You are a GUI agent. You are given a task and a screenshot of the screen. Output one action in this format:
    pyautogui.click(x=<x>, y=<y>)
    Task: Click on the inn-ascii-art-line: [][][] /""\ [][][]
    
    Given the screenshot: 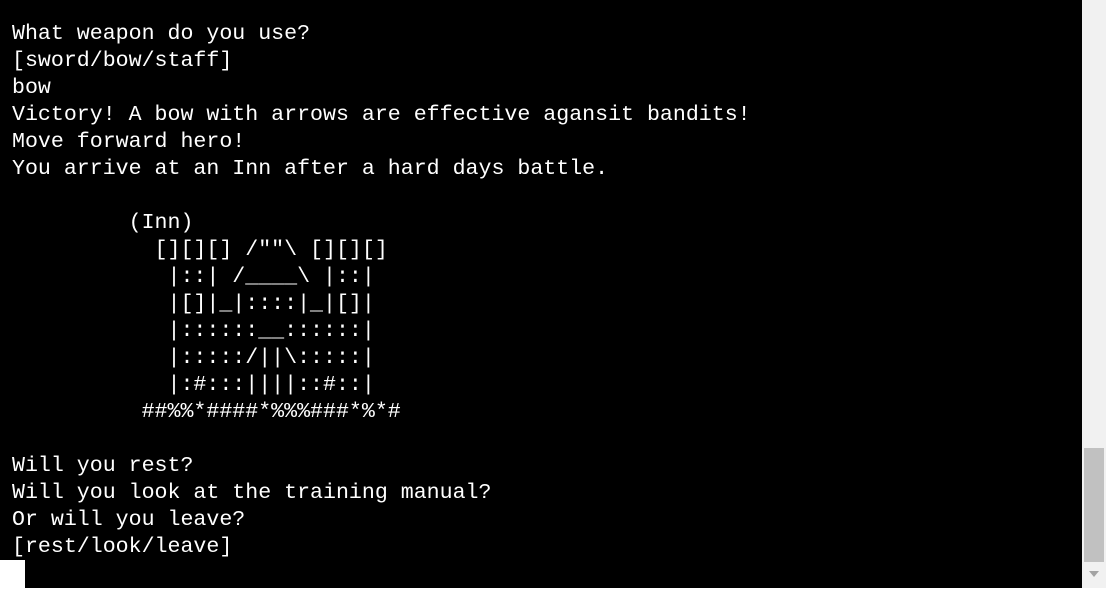 What is the action you would take?
    pyautogui.click(x=200, y=250)
    